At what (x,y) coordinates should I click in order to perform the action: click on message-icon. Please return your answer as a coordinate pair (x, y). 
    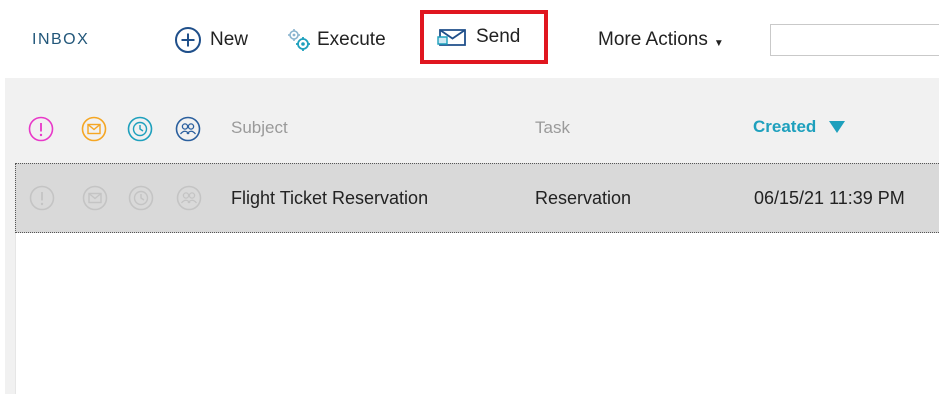
    Looking at the image, I should click on (95, 198).